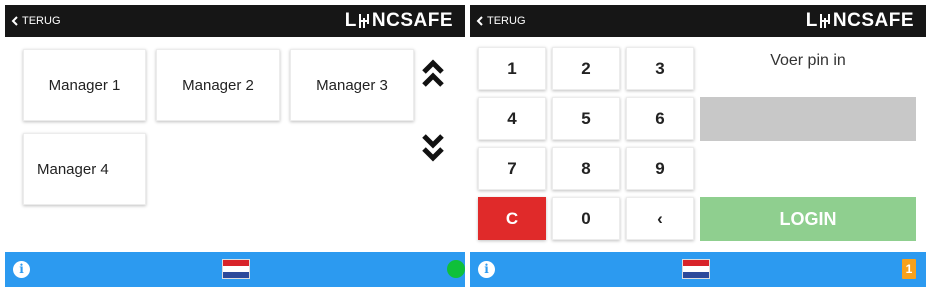 The image size is (931, 287). I want to click on scroll-down-icon, so click(433, 148).